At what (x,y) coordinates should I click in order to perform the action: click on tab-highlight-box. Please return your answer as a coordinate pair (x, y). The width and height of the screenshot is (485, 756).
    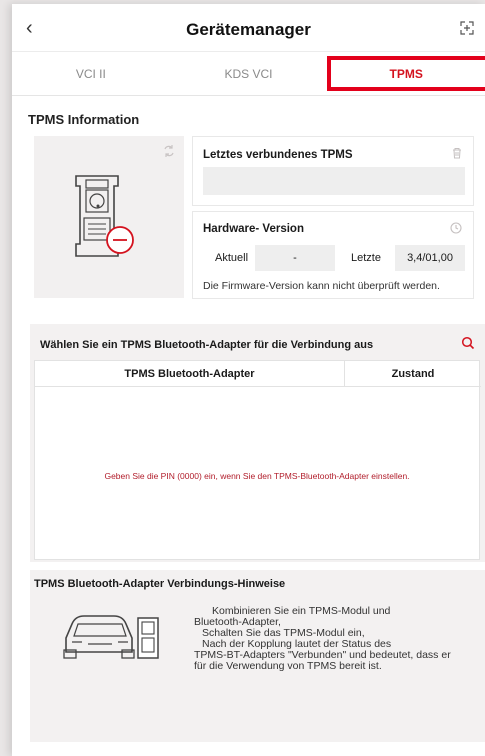
    Looking at the image, I should click on (406, 73).